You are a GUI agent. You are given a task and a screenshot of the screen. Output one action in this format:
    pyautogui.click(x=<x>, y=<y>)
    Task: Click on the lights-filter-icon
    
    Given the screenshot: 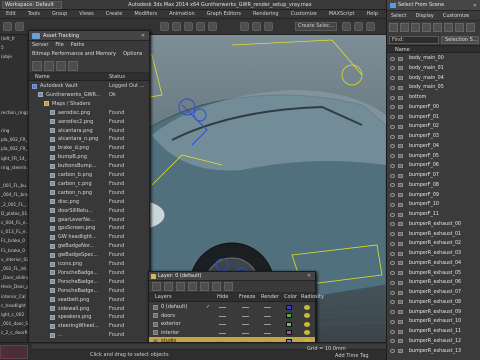 What is the action you would take?
    pyautogui.click(x=415, y=27)
    